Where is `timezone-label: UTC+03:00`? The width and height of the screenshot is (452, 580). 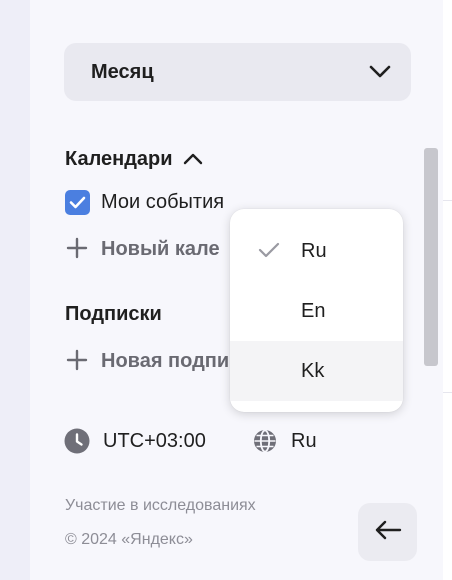
timezone-label: UTC+03:00 is located at coordinates (154, 440).